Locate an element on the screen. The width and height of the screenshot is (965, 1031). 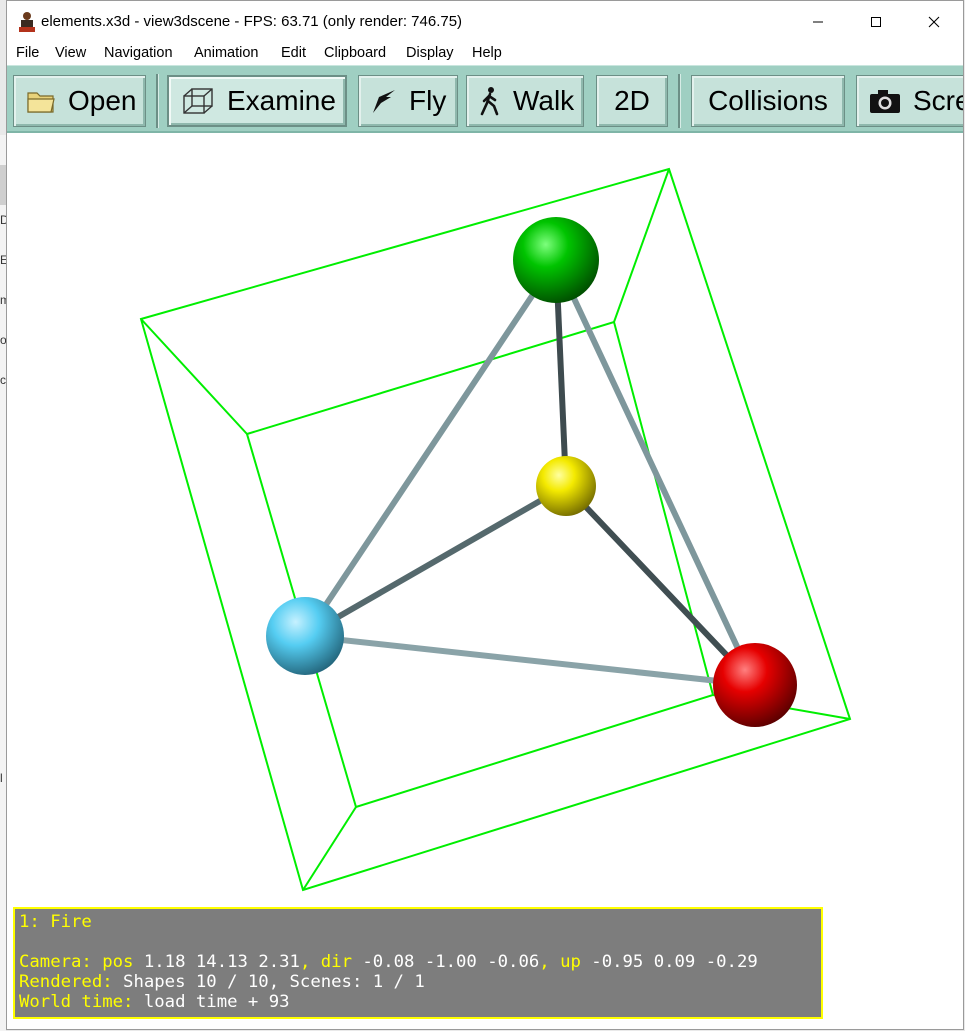
camera-icon is located at coordinates (885, 101).